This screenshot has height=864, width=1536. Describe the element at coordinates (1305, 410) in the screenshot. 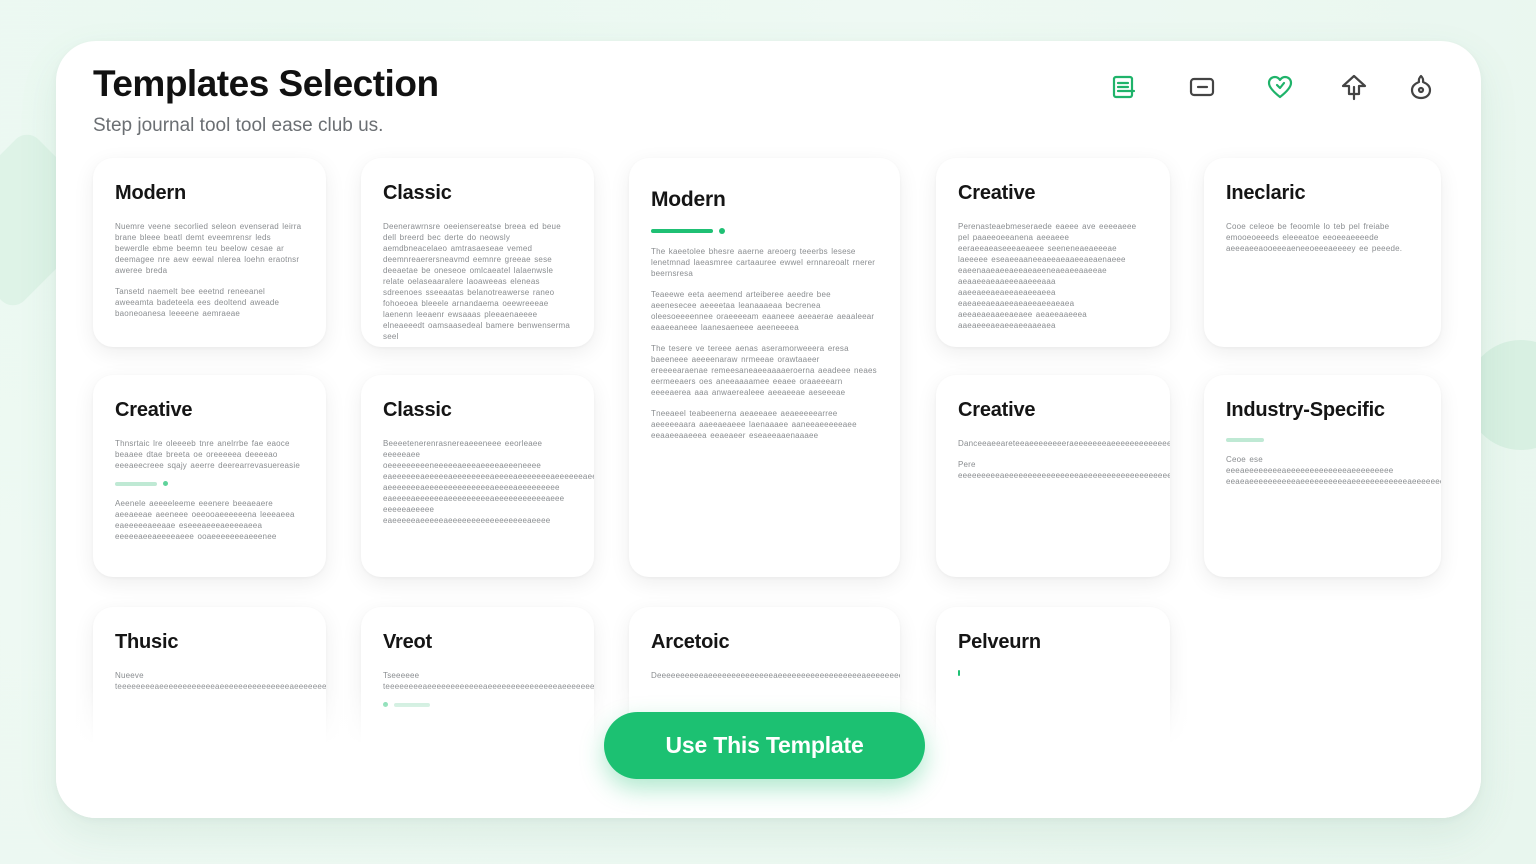

I see `template-card-title: Industry-Specific` at that location.